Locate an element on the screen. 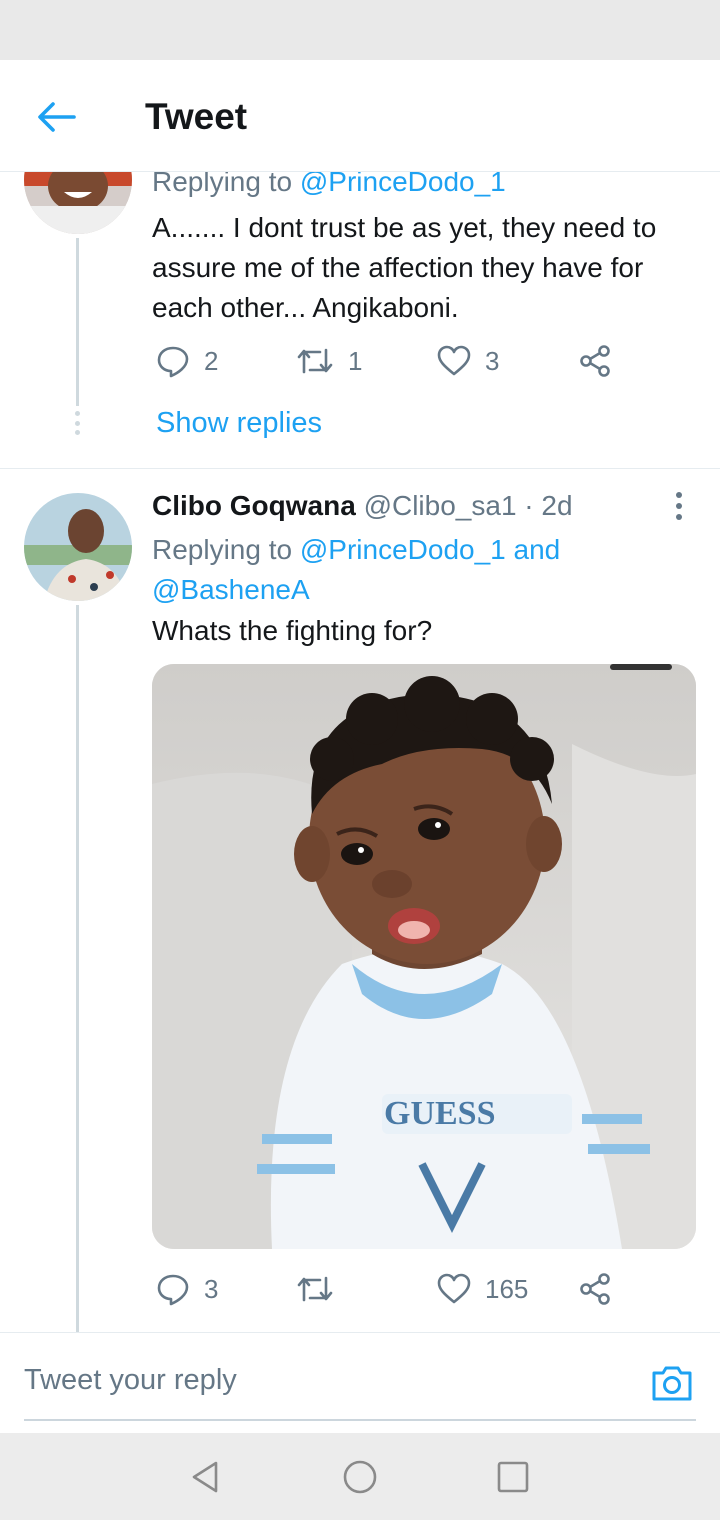 The width and height of the screenshot is (720, 1520). arrow-left-icon is located at coordinates (57, 117).